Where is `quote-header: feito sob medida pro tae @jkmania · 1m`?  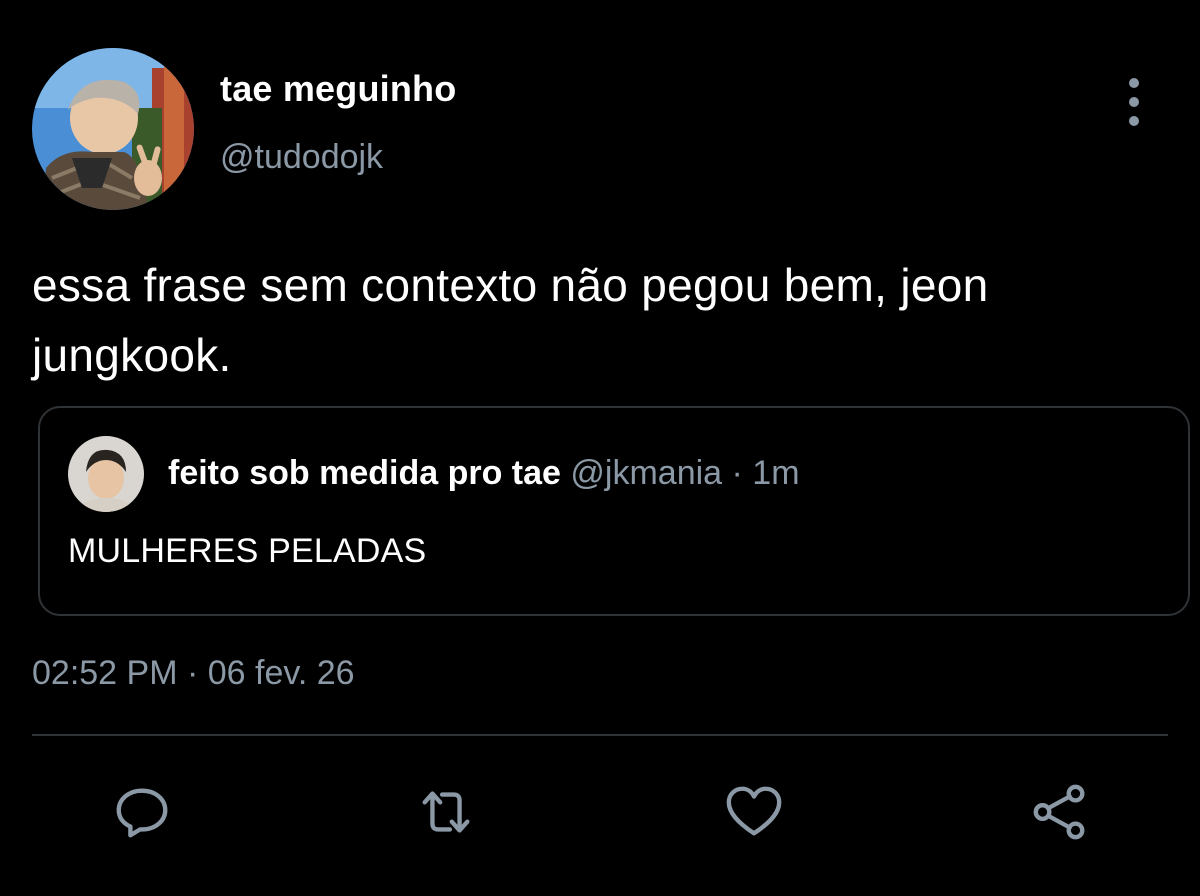
quote-header: feito sob medida pro tae @jkmania · 1m is located at coordinates (484, 473).